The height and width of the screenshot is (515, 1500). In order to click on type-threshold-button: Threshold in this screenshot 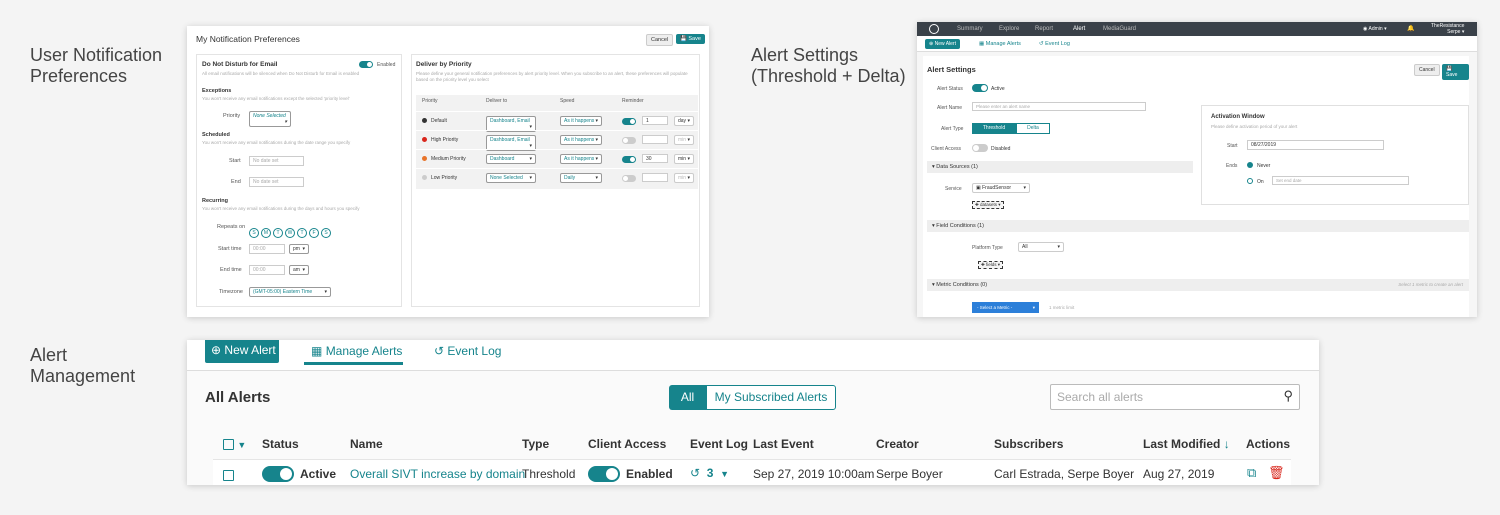, I will do `click(994, 128)`.